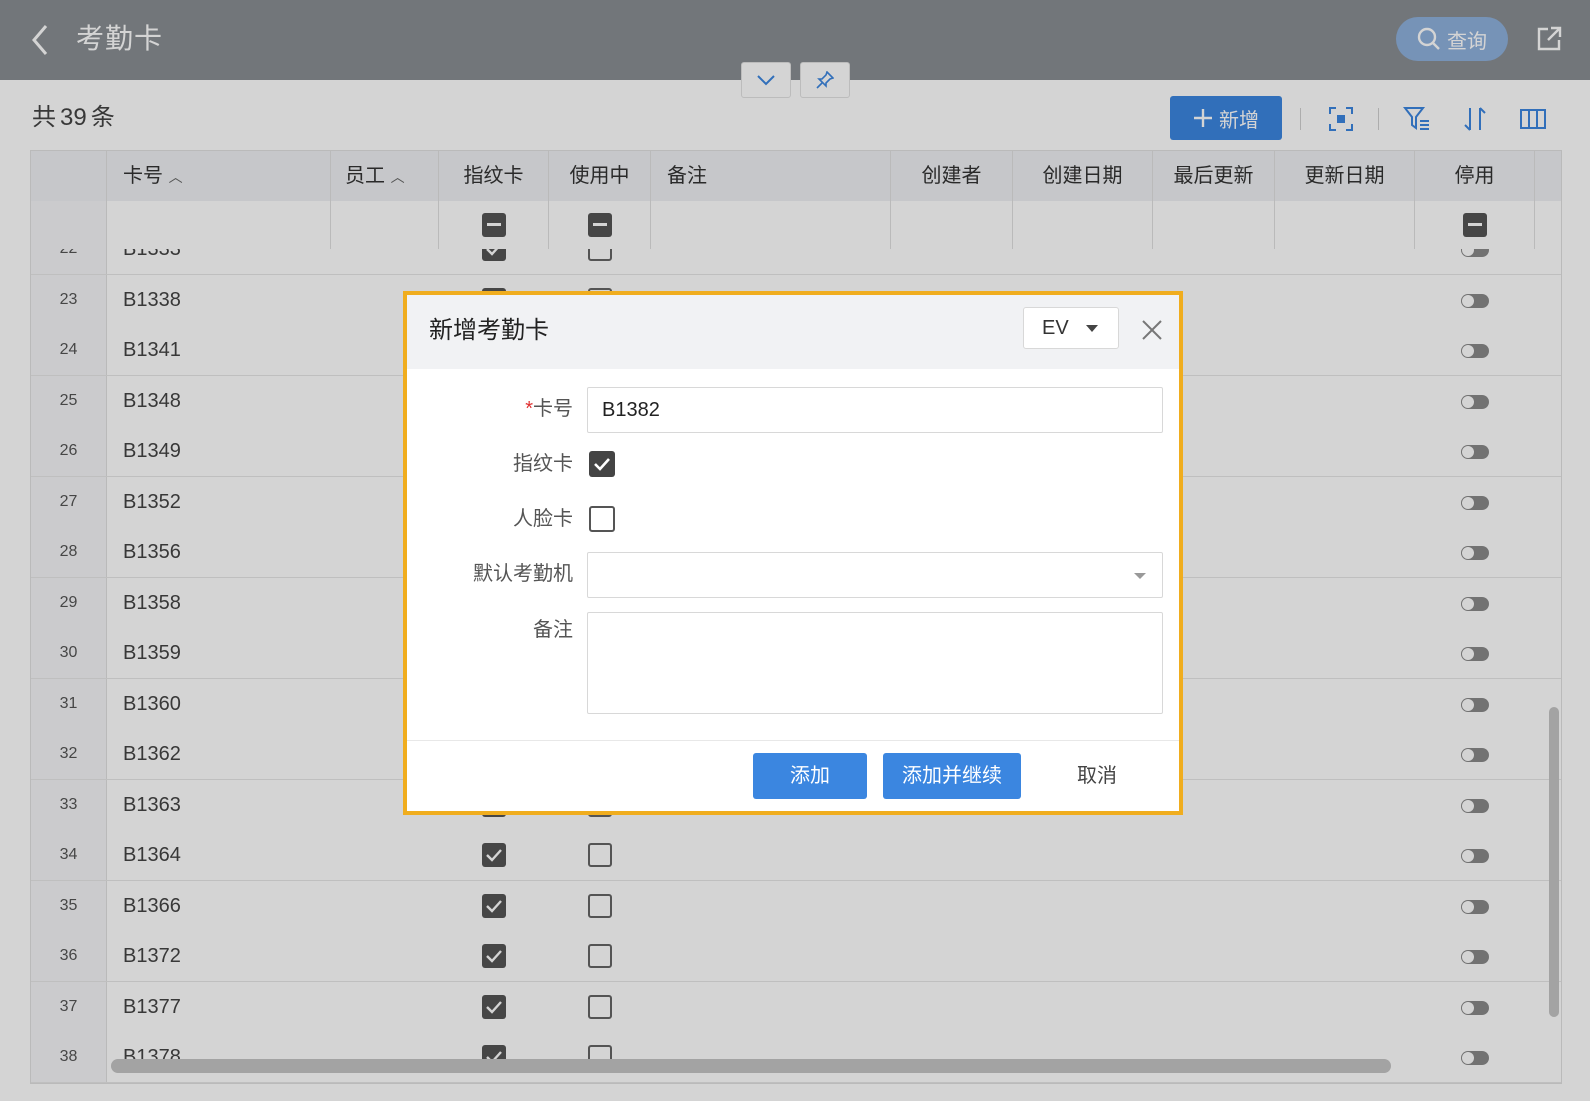  I want to click on dialog-footer-divider, so click(793, 740).